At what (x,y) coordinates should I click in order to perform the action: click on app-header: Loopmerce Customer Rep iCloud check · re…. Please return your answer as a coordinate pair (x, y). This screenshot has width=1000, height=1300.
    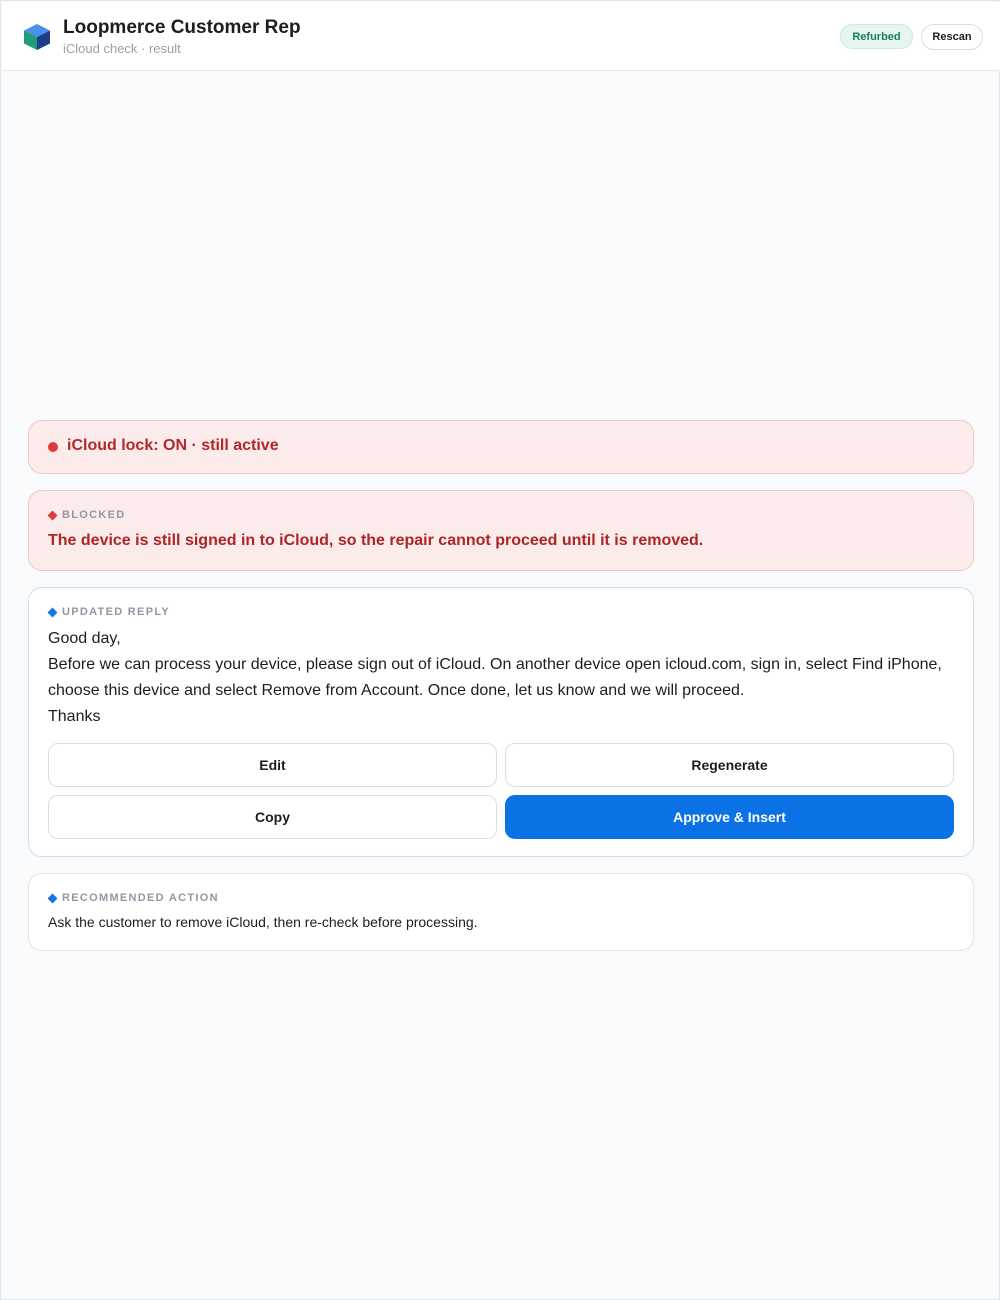
    Looking at the image, I should click on (501, 36).